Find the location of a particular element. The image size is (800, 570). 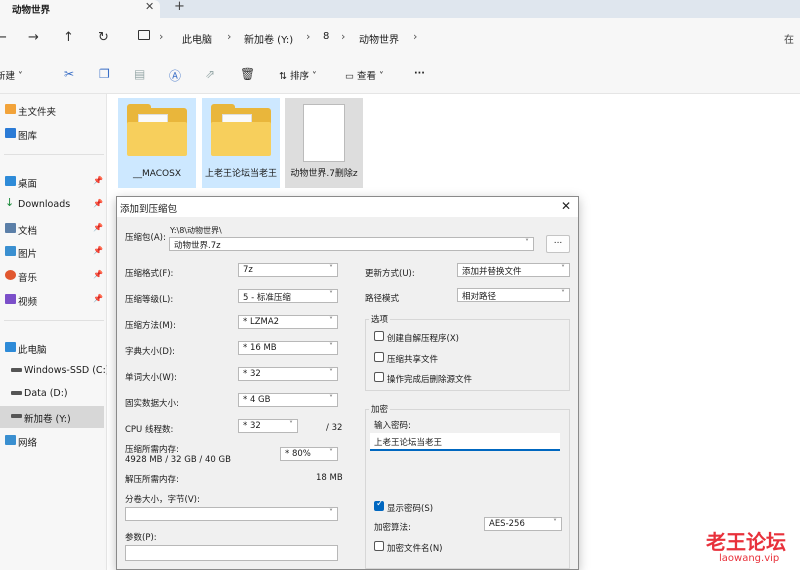

desktop-icon is located at coordinates (10, 181).